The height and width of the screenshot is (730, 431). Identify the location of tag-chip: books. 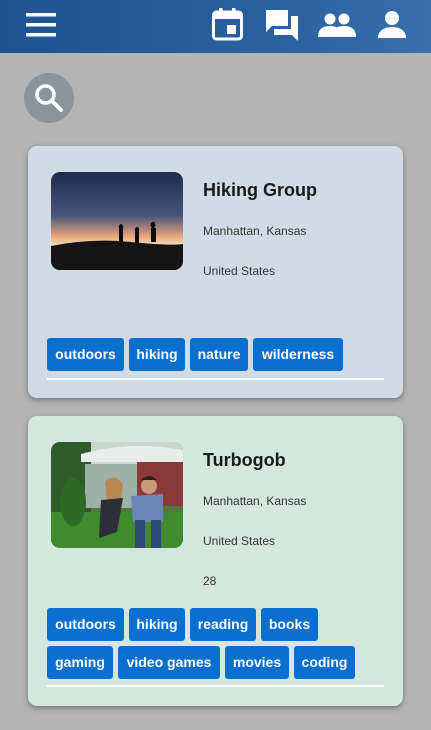
(289, 624).